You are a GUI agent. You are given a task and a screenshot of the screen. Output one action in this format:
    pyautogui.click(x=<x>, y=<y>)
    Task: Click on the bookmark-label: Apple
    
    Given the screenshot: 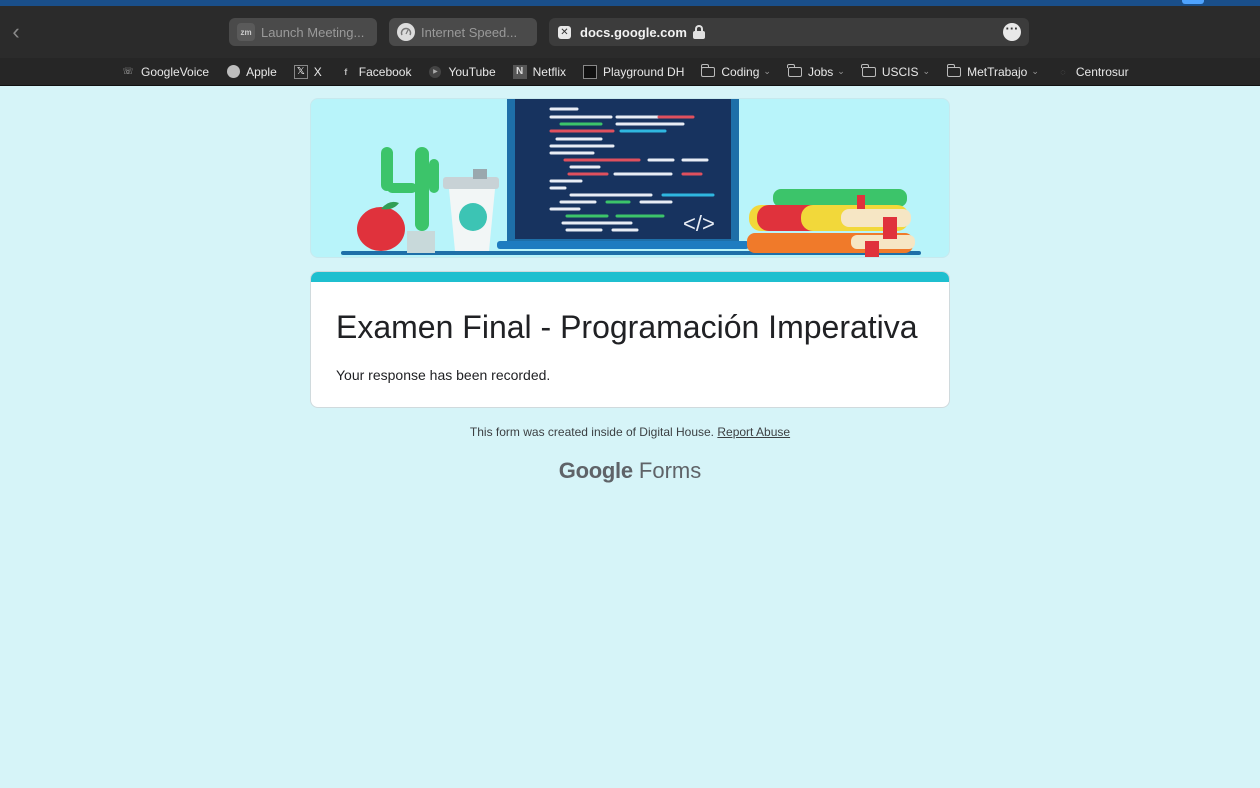 What is the action you would take?
    pyautogui.click(x=261, y=71)
    